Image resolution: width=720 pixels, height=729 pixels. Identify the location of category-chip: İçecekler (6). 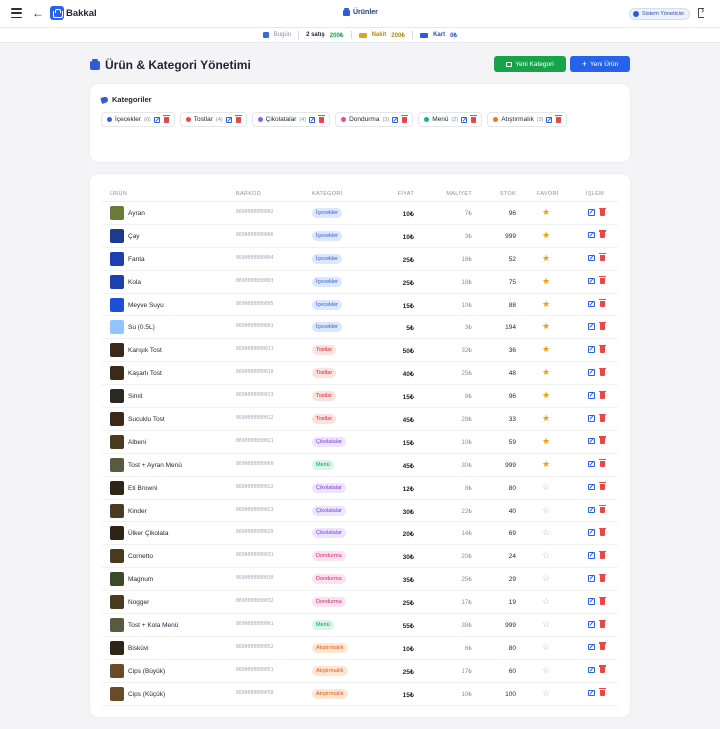
(138, 119).